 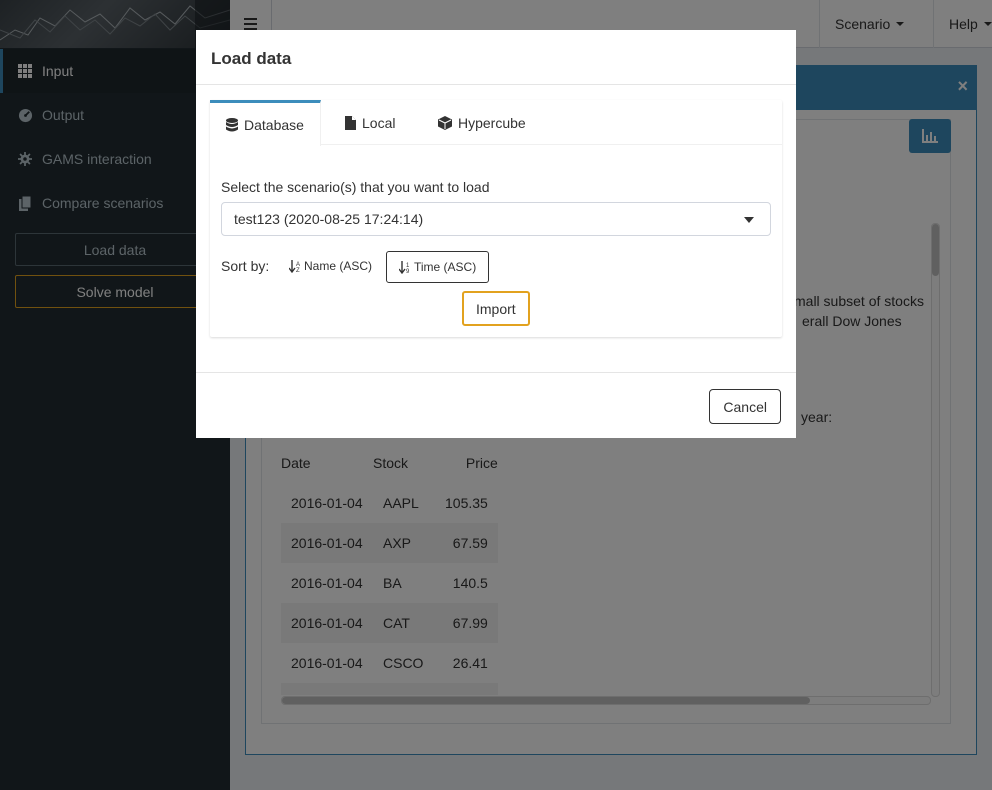 What do you see at coordinates (350, 122) in the screenshot?
I see `file-icon` at bounding box center [350, 122].